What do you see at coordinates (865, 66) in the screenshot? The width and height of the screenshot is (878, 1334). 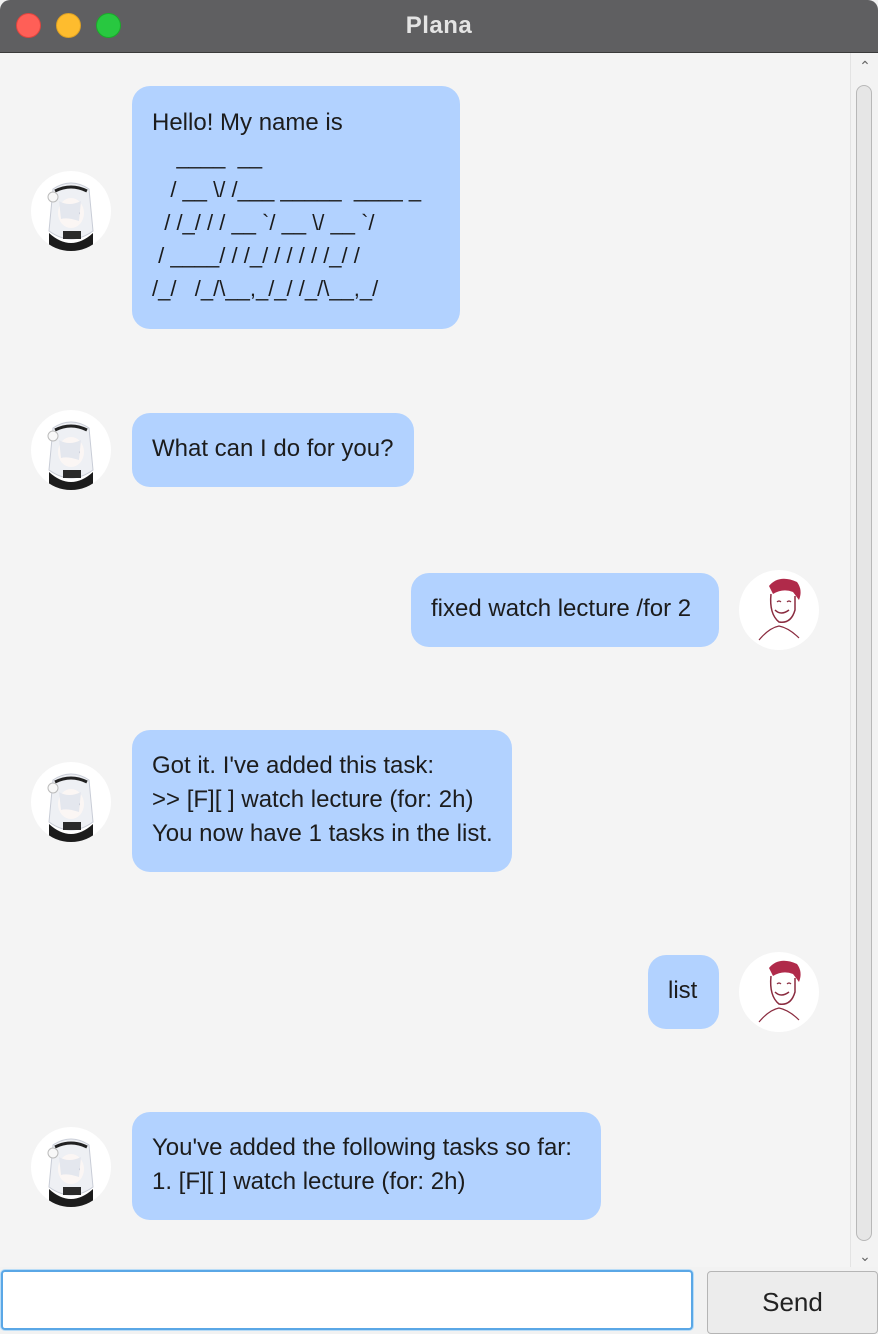 I see `scroll-up-icon: ⌃` at bounding box center [865, 66].